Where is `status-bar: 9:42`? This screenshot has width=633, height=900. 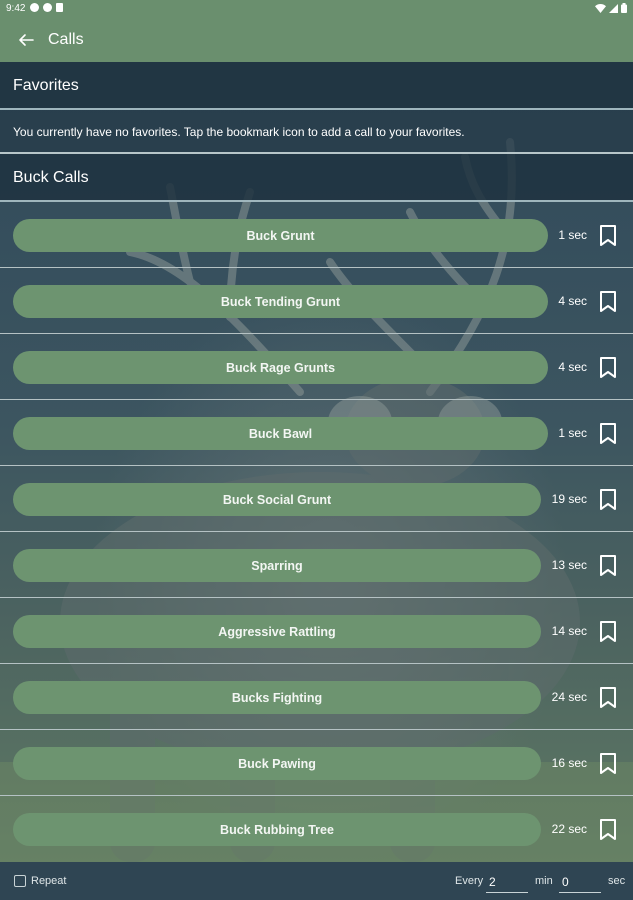
status-bar: 9:42 is located at coordinates (316, 8).